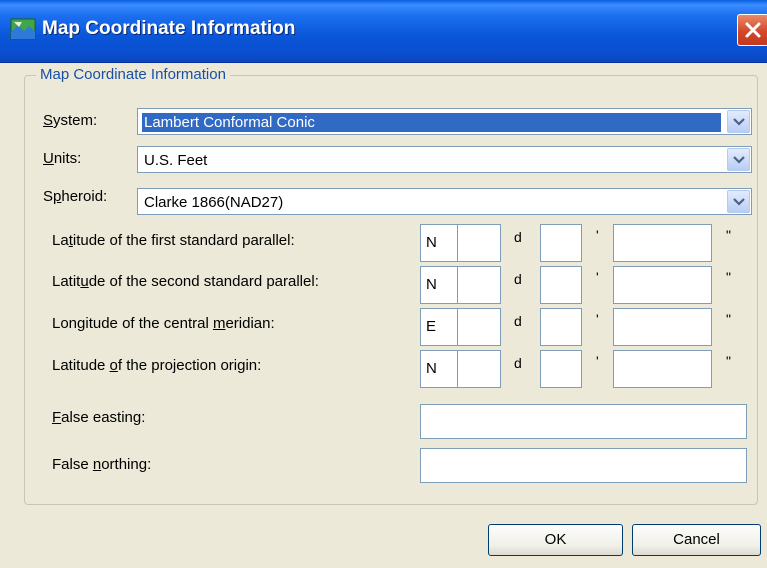  Describe the element at coordinates (555, 540) in the screenshot. I see `ok-button: OK` at that location.